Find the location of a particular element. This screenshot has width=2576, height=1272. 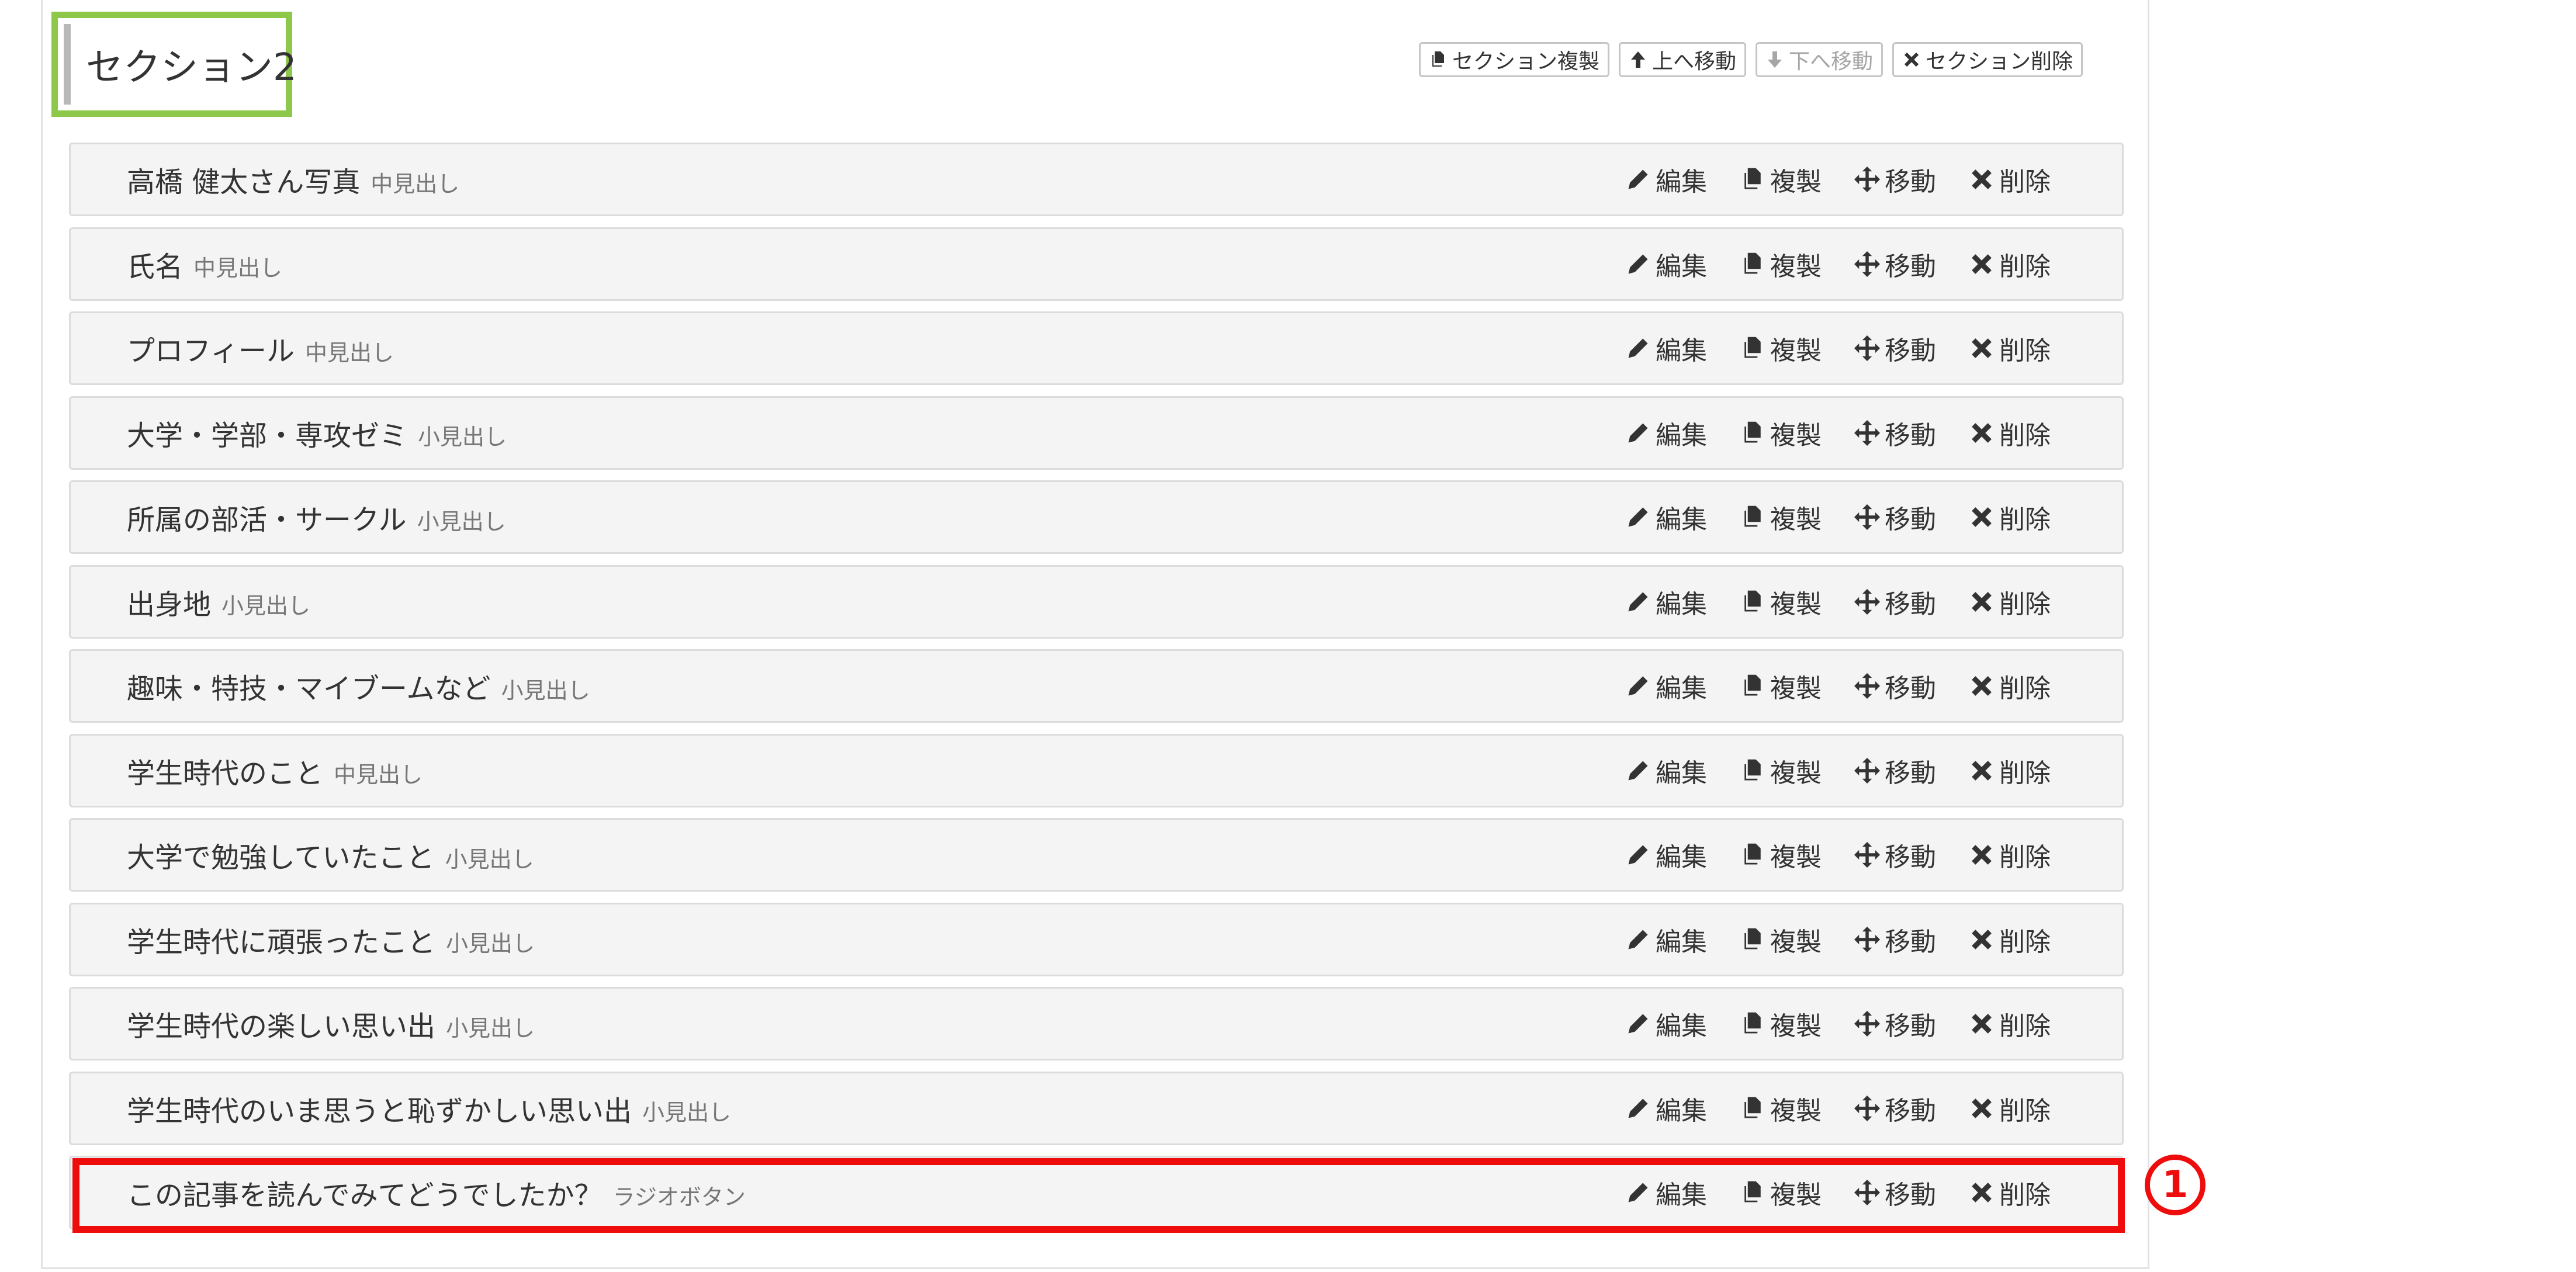

section-delete-button: セクション削除 is located at coordinates (1987, 59).